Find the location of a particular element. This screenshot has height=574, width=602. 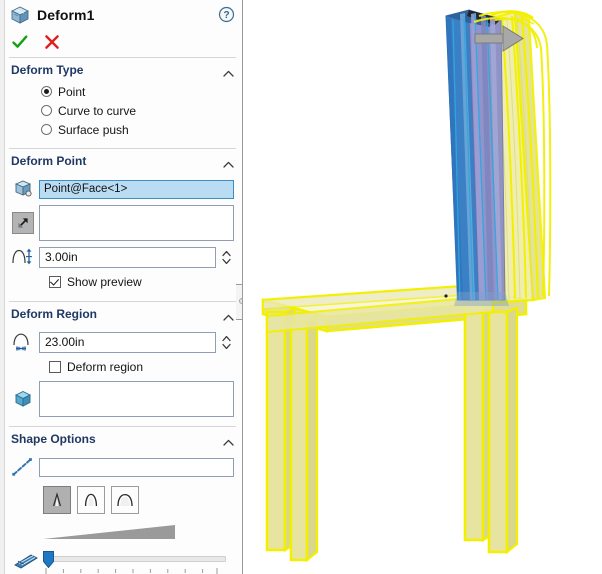

group-title: Shape Options is located at coordinates (53, 439).